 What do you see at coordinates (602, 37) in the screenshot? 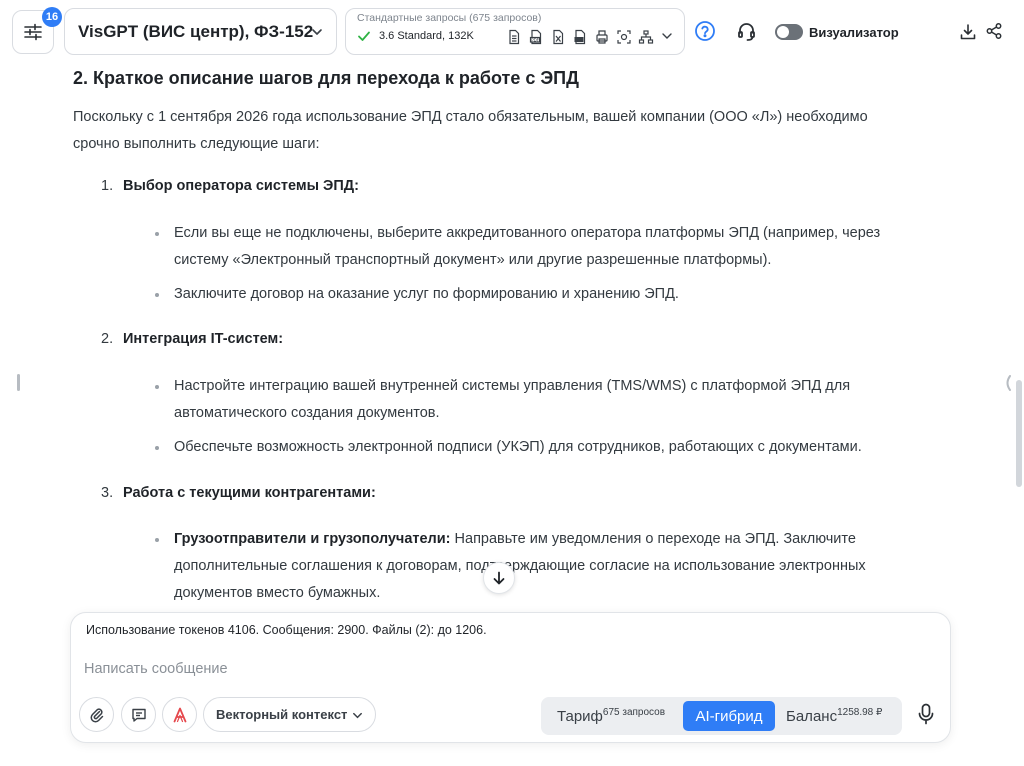
I see `print-file-icon` at bounding box center [602, 37].